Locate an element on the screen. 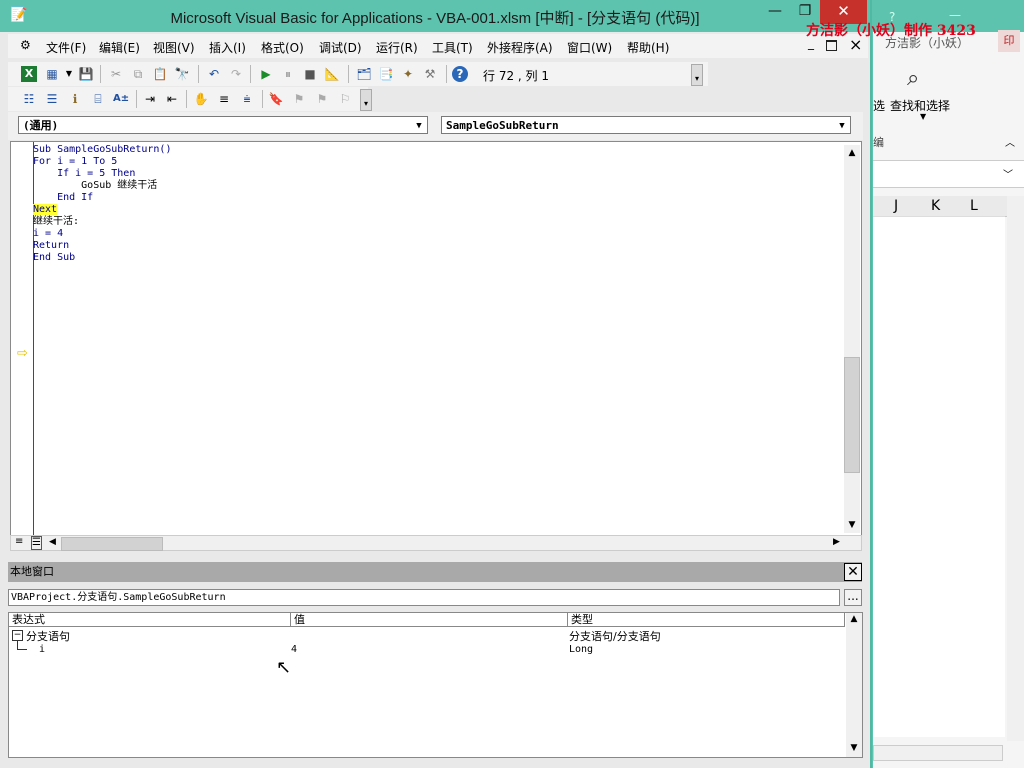 This screenshot has width=1024, height=768. current-statement-highlight: Next is located at coordinates (45, 209).